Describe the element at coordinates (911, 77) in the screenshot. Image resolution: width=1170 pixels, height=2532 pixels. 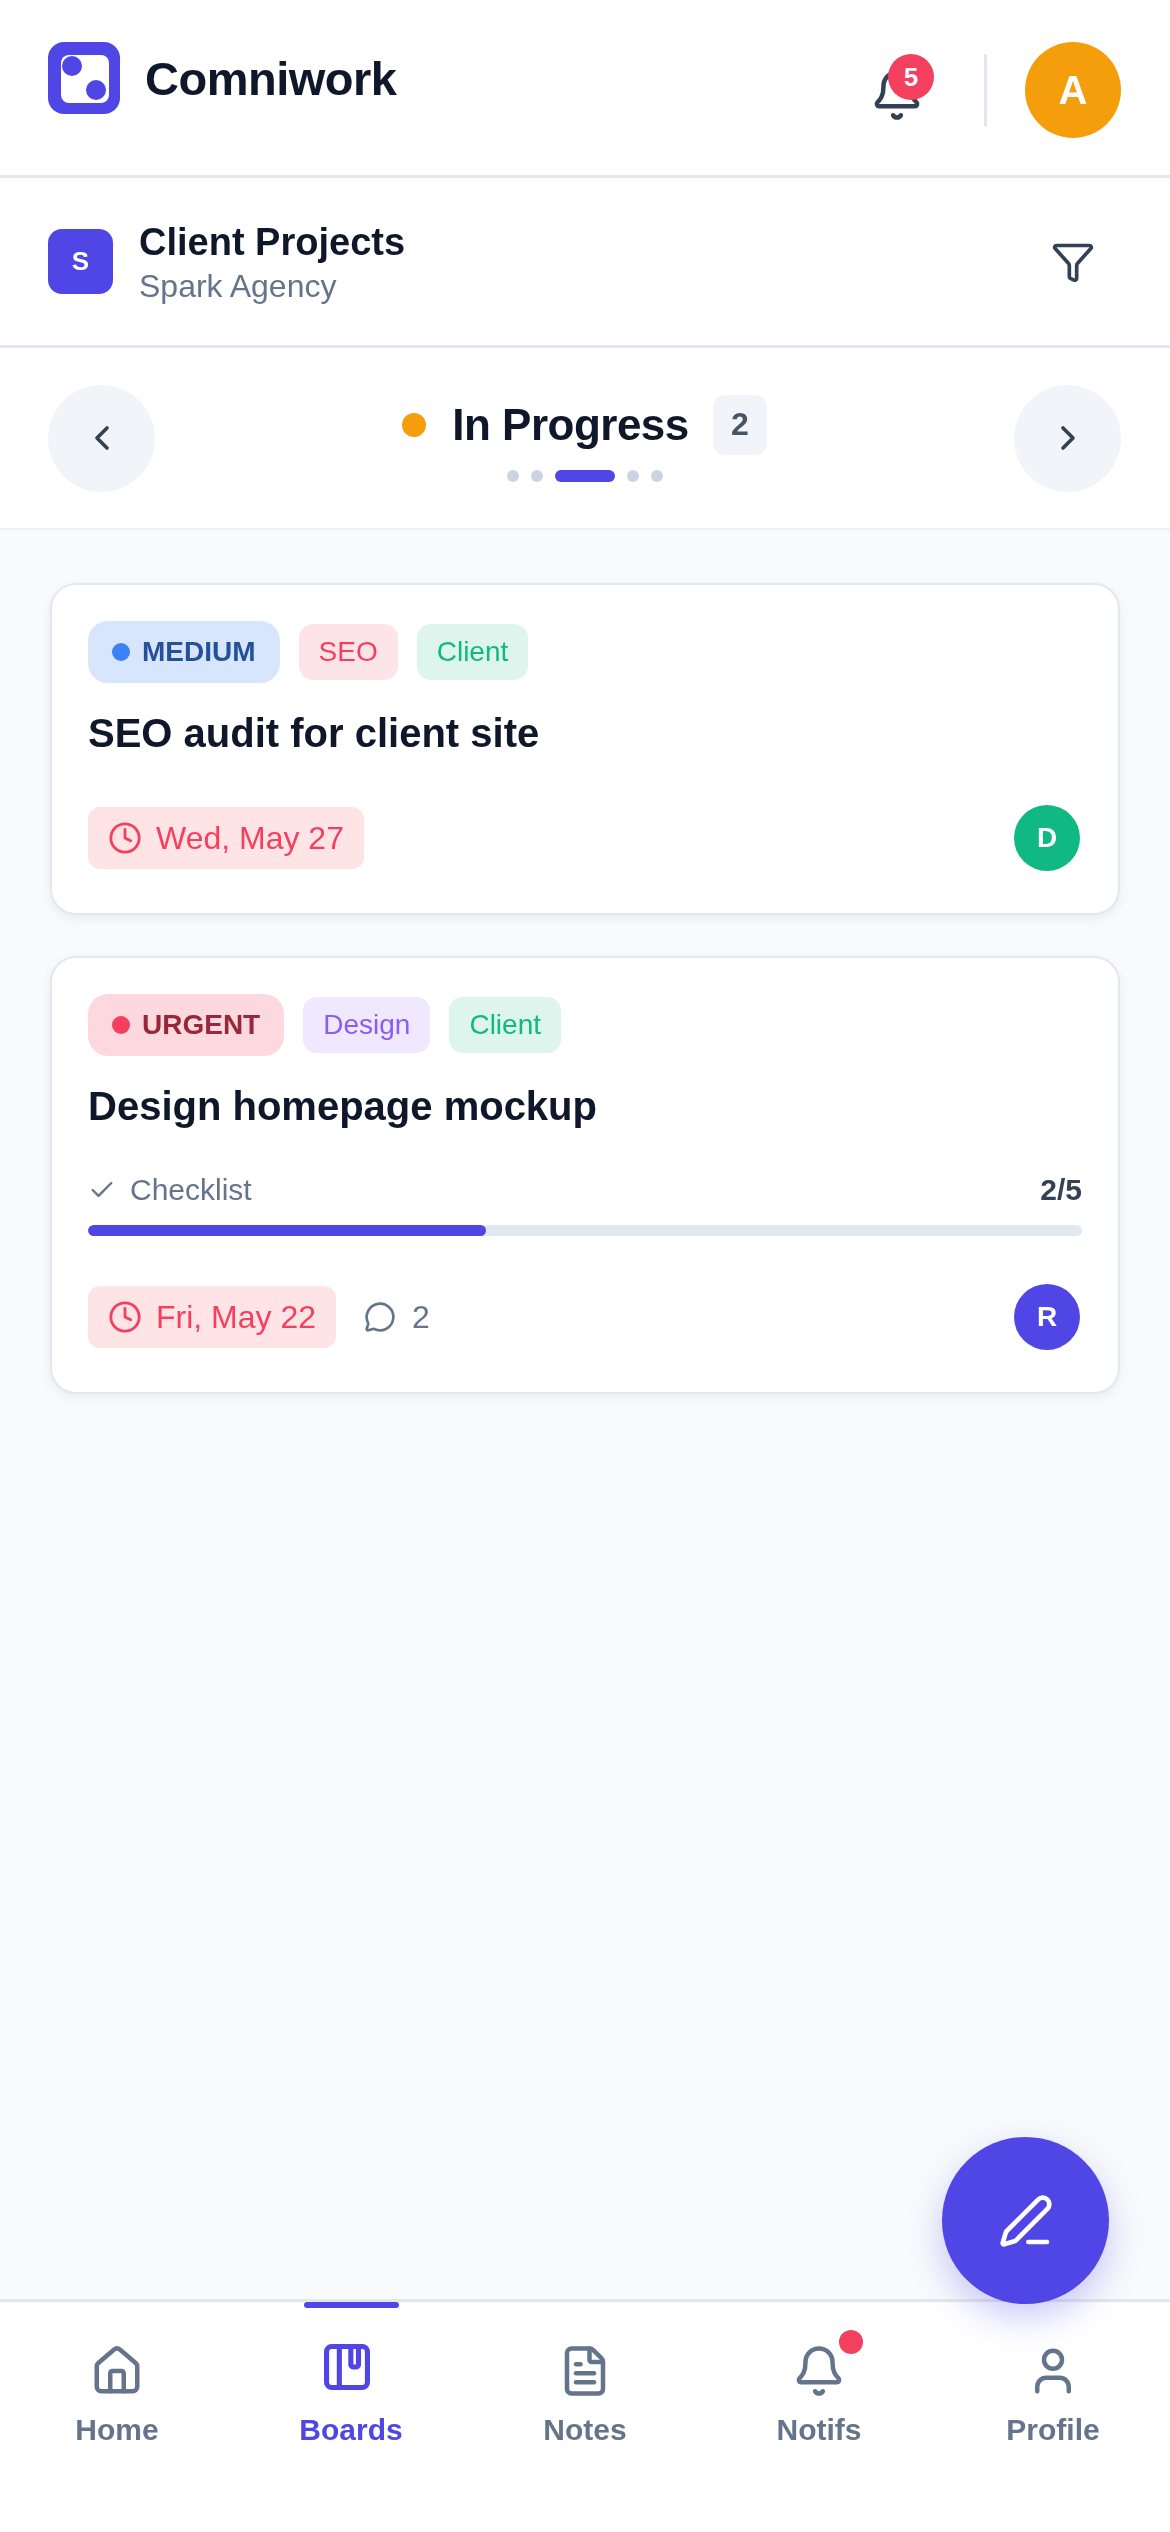
I see `notification-badge: 5` at that location.